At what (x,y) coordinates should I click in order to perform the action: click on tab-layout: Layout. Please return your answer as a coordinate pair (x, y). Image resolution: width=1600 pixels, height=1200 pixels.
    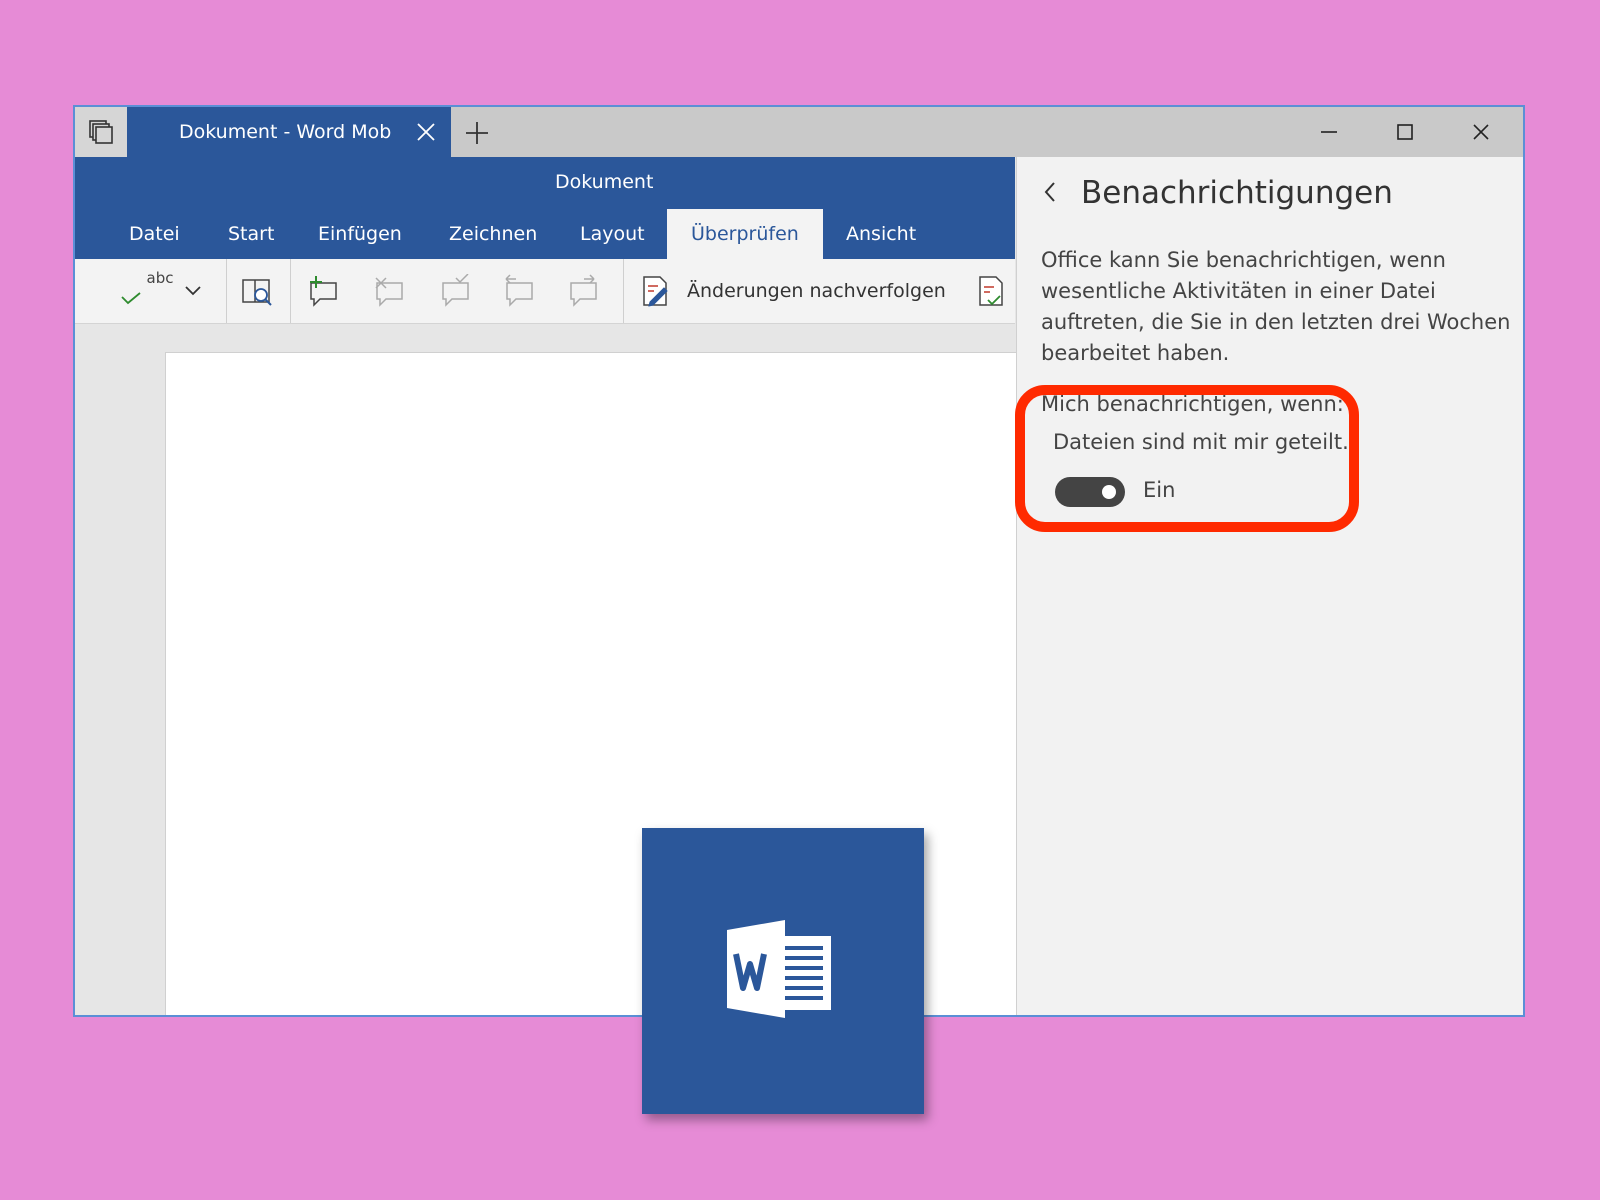
    Looking at the image, I should click on (612, 234).